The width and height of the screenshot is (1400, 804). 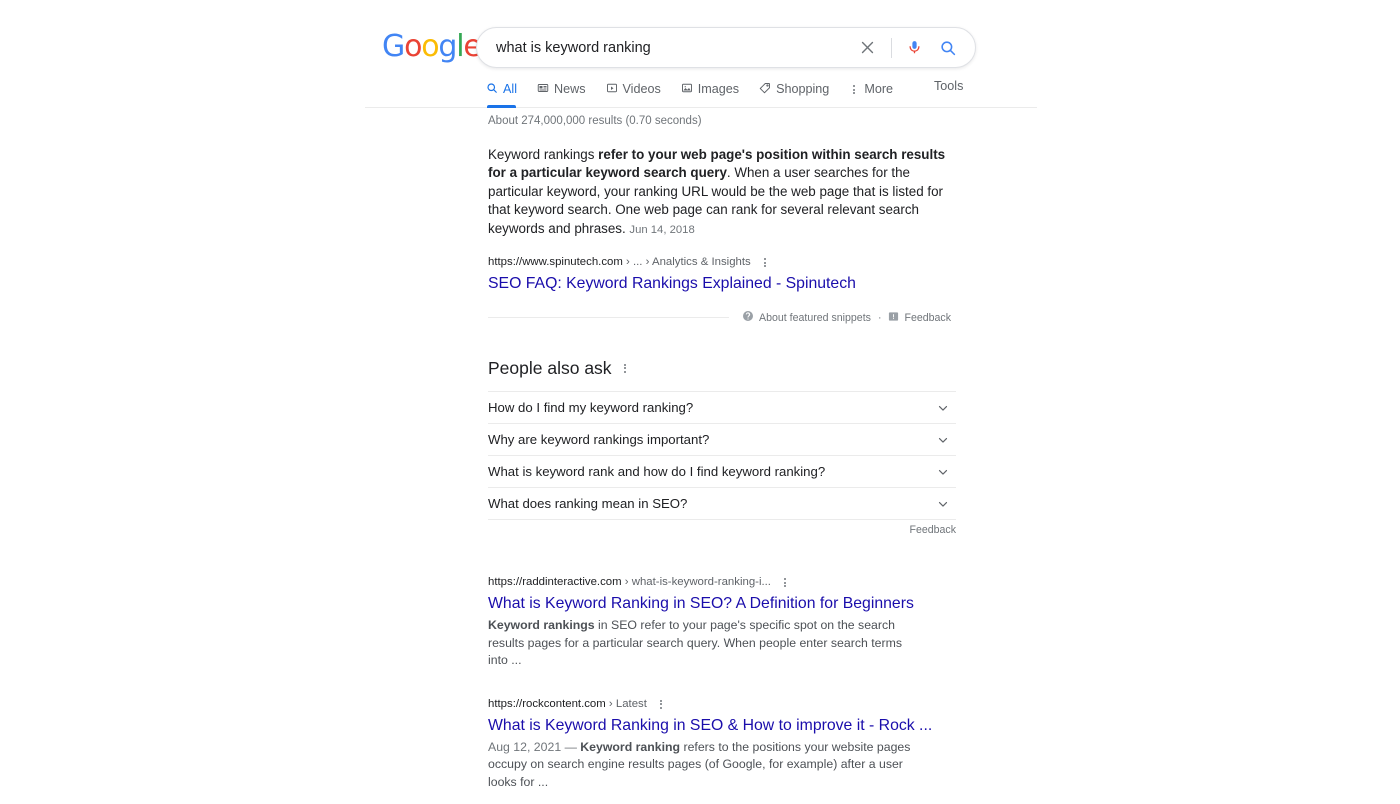 What do you see at coordinates (662, 229) in the screenshot?
I see `snippet-date: Jun 14, 2018` at bounding box center [662, 229].